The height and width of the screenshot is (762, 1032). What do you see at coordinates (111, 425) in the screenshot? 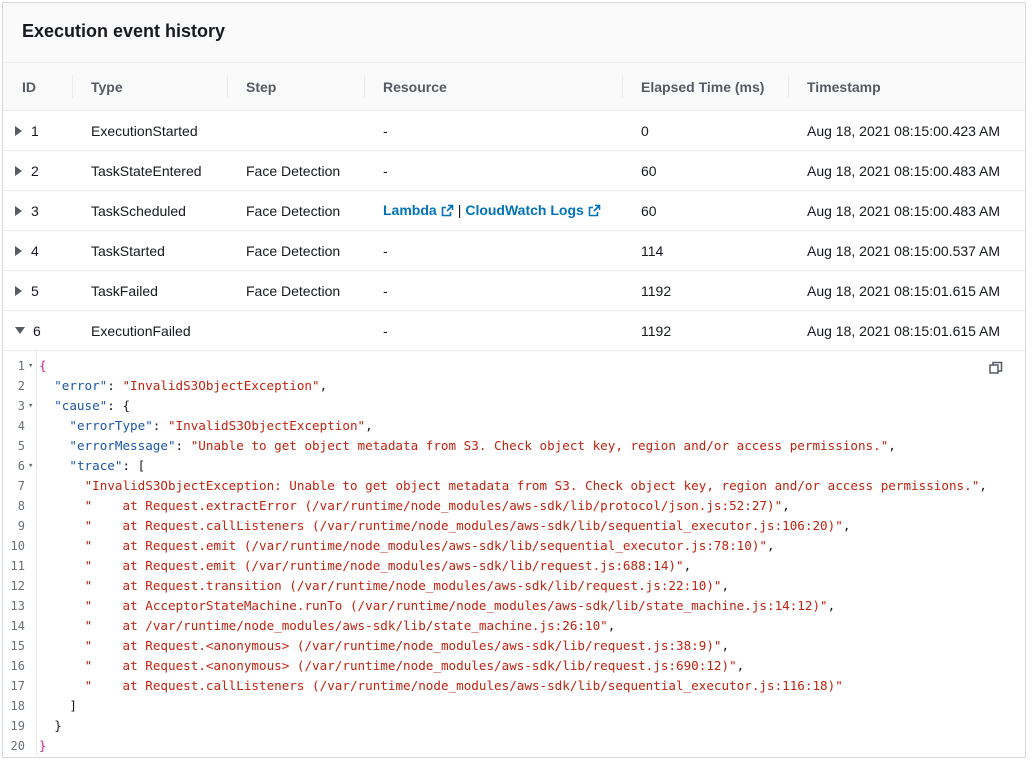
I see `json-key: "errorType"` at bounding box center [111, 425].